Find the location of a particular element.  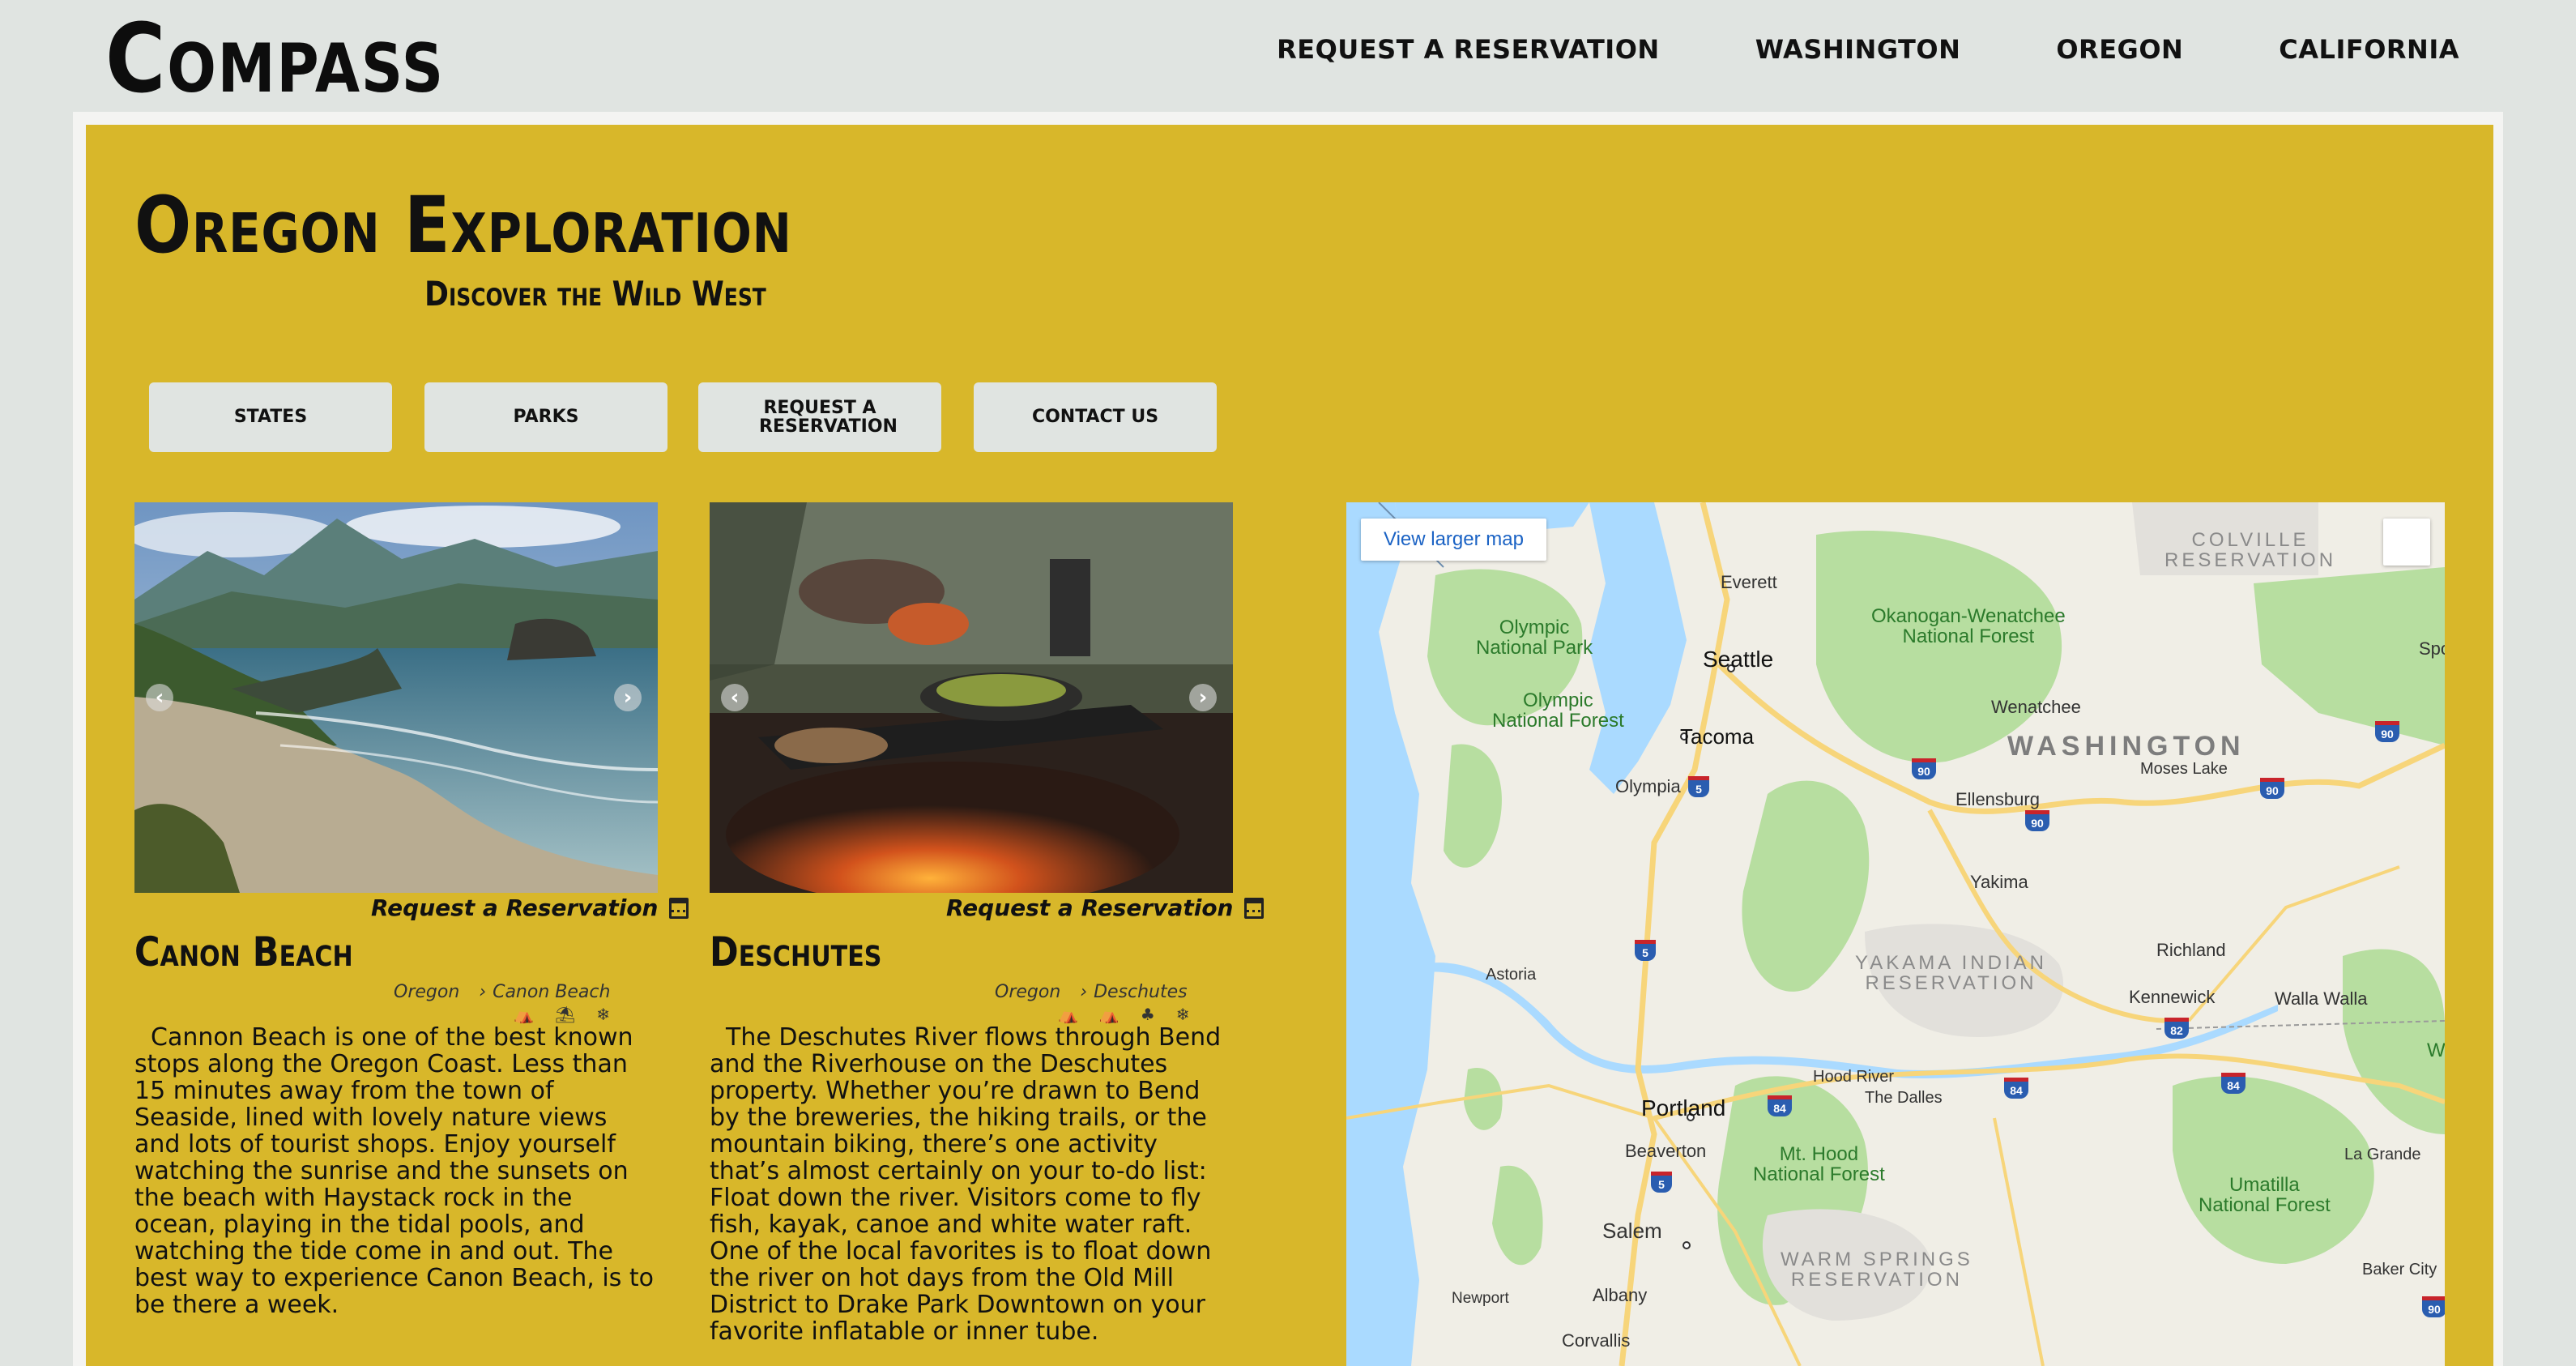

park-name: Okanogan-Wenatchee is located at coordinates (1969, 616).